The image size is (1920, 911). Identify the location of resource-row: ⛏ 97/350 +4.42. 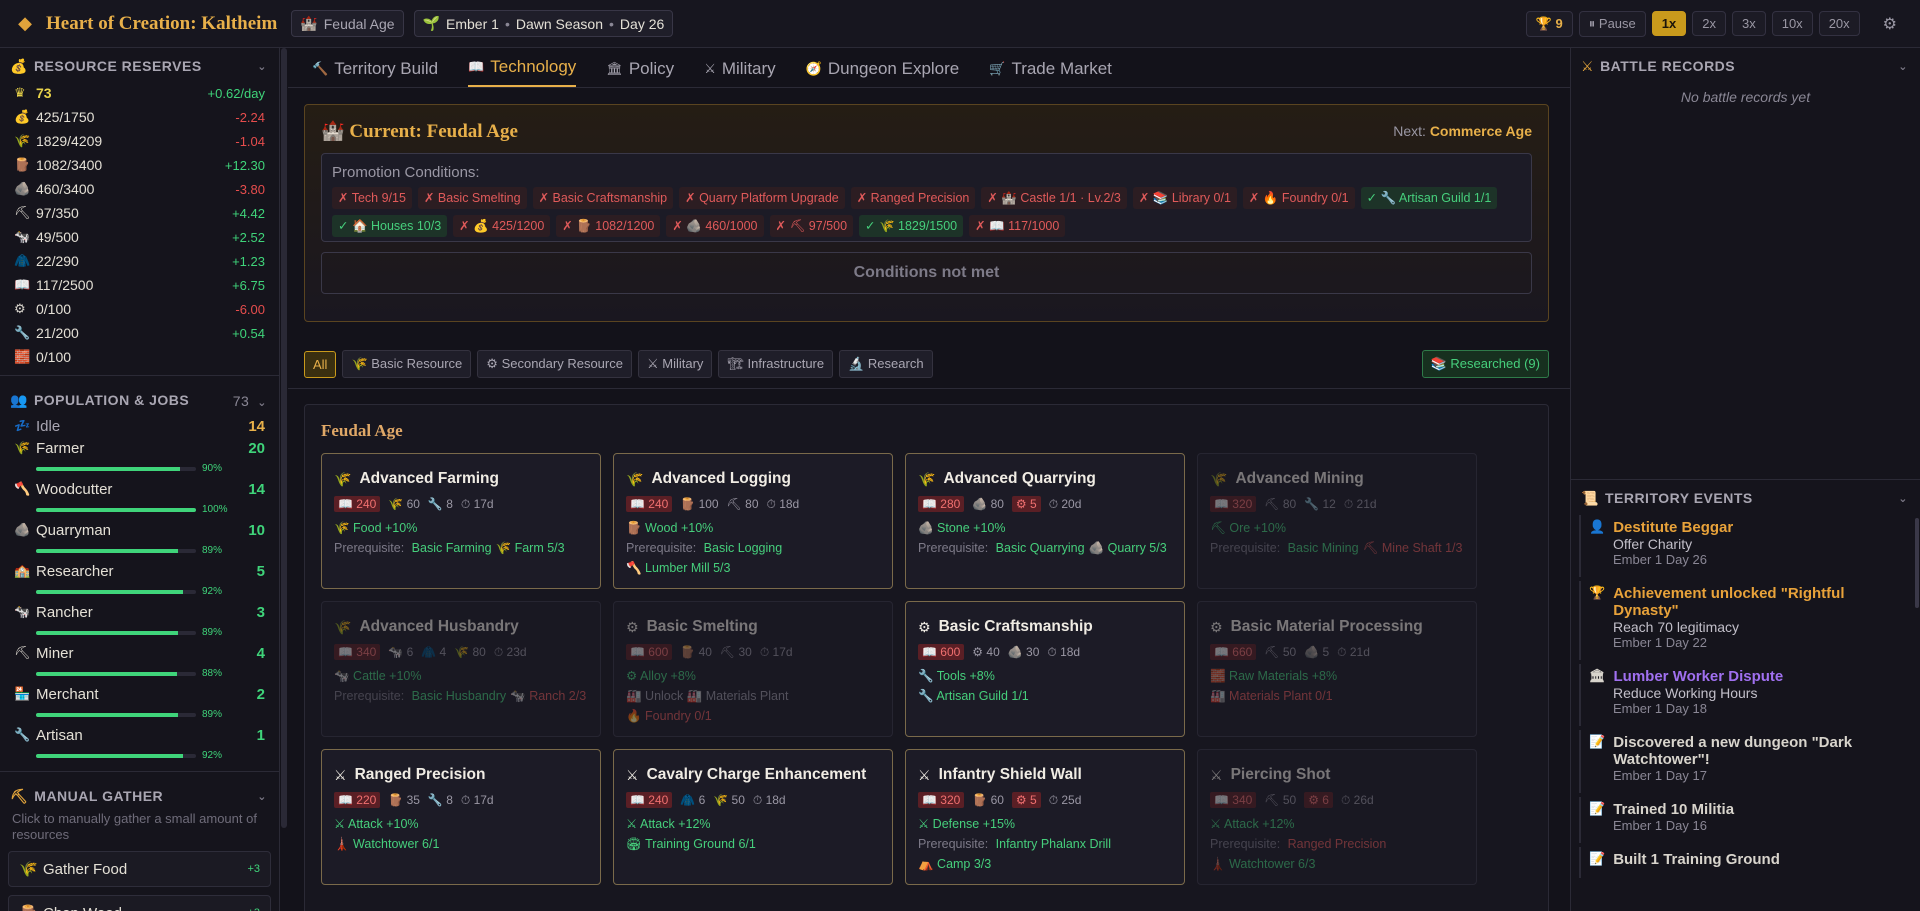
(139, 213).